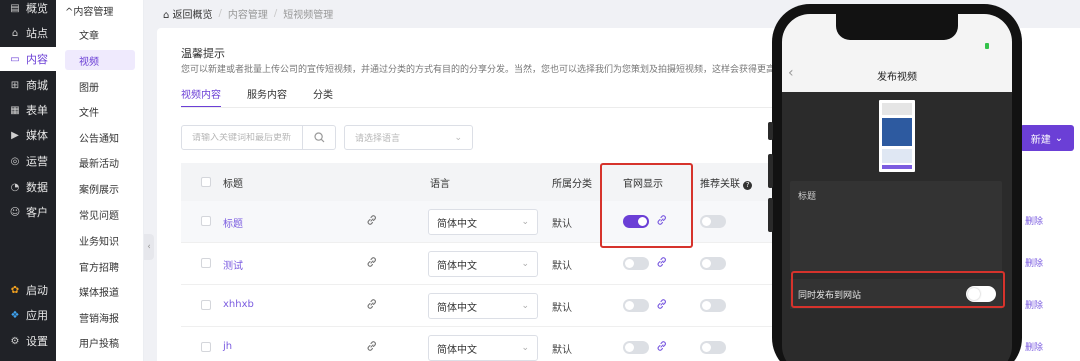 Image resolution: width=1080 pixels, height=361 pixels. I want to click on row-title-link: jh, so click(227, 346).